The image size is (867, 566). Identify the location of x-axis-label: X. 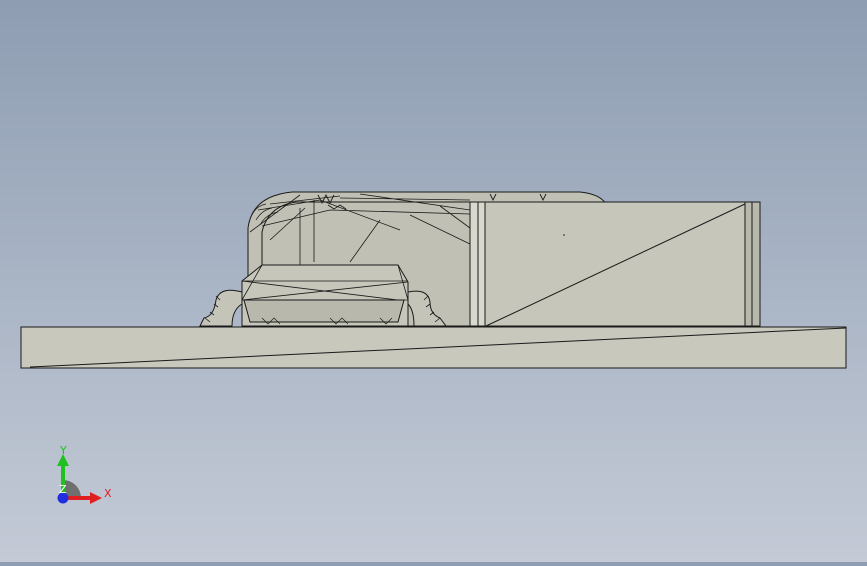
(108, 493).